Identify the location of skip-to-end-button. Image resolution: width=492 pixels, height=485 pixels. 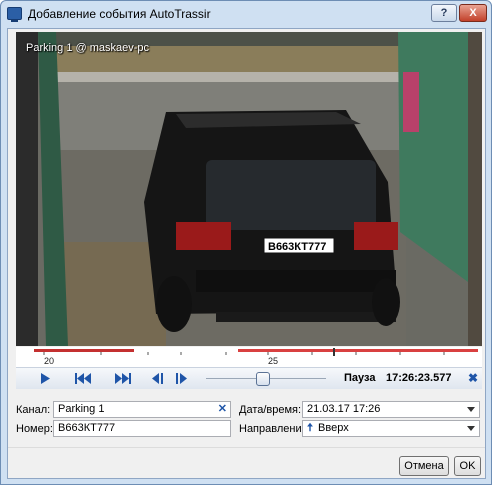
(123, 379).